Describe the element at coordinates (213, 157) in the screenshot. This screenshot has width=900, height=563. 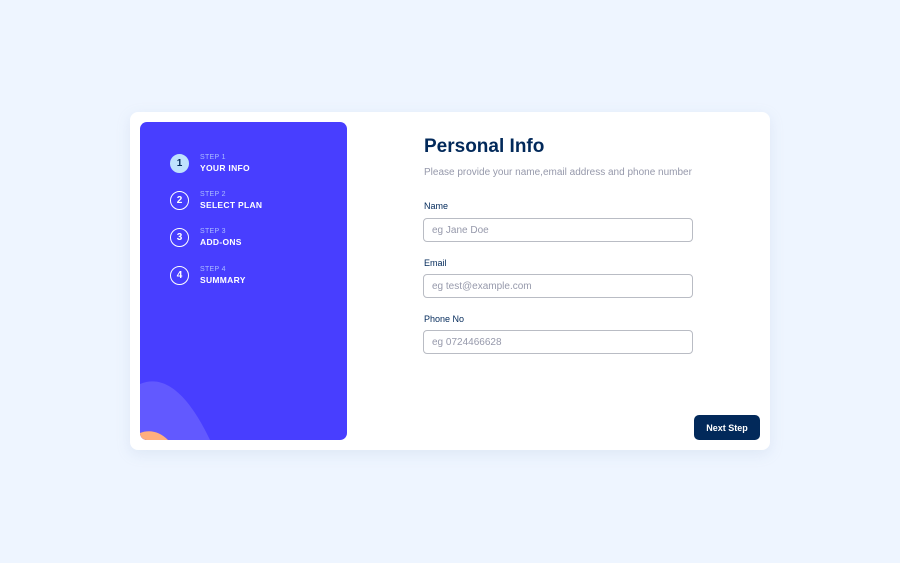
I see `step-caption: STEP 1` at that location.